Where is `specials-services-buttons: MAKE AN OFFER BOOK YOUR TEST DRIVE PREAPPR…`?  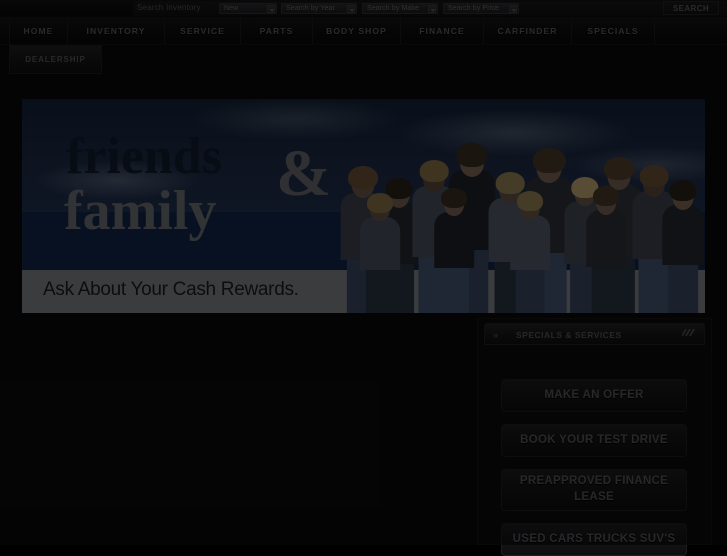
specials-services-buttons: MAKE AN OFFER BOOK YOUR TEST DRIVE PREAPPR… is located at coordinates (594, 450).